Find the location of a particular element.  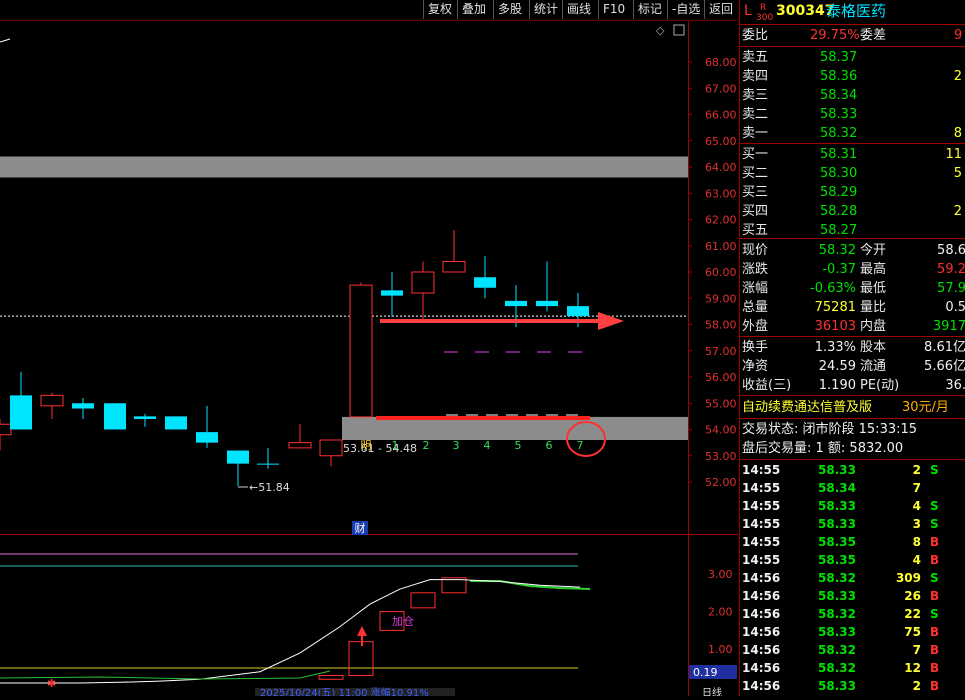

buy-volume: 2 is located at coordinates (957, 211).